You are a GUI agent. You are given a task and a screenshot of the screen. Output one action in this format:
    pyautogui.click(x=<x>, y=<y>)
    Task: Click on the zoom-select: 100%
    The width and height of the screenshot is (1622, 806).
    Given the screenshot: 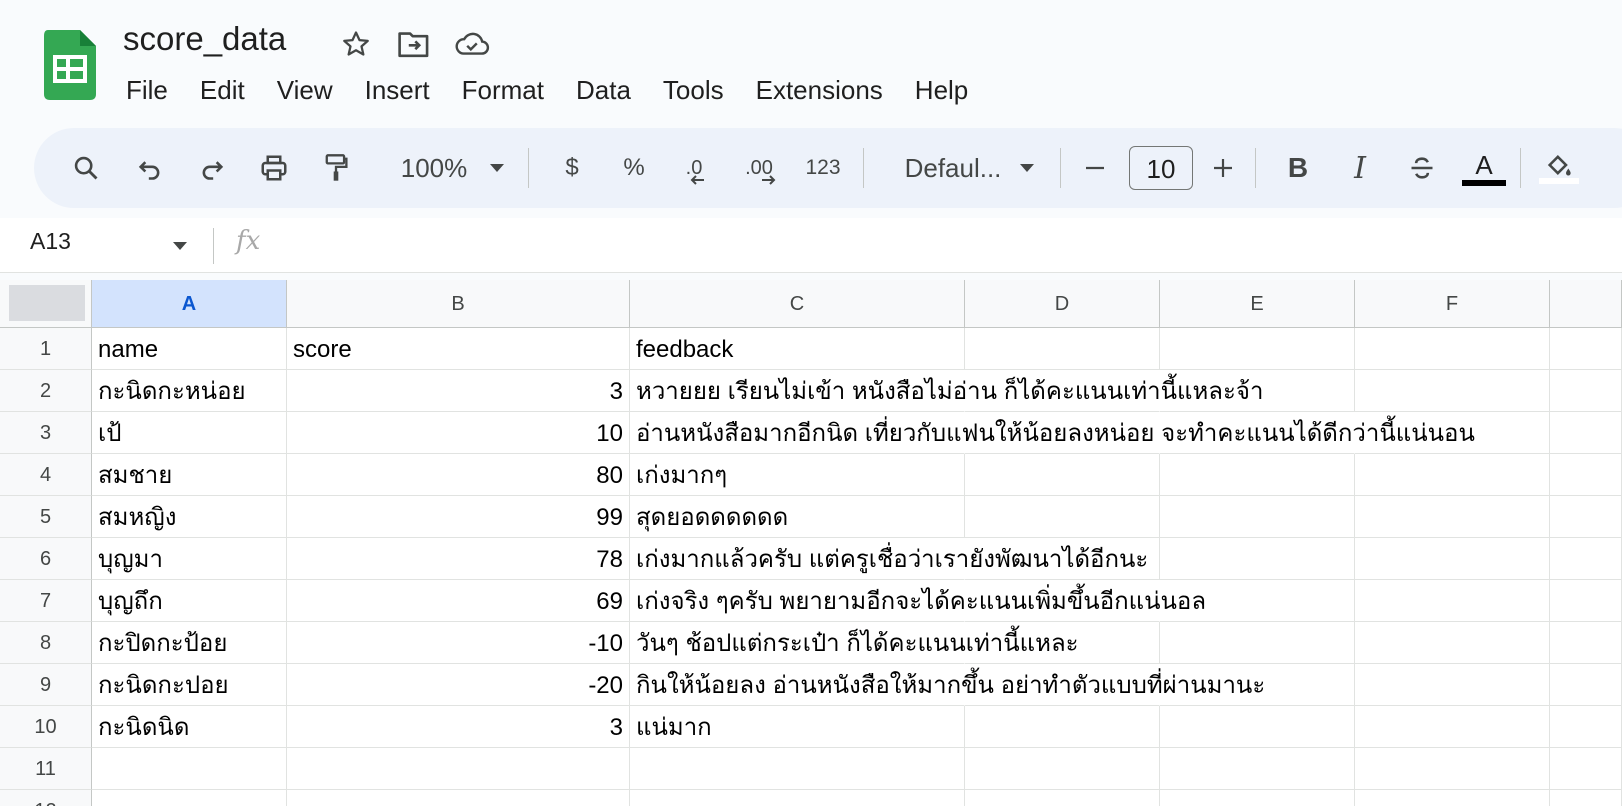 What is the action you would take?
    pyautogui.click(x=453, y=168)
    